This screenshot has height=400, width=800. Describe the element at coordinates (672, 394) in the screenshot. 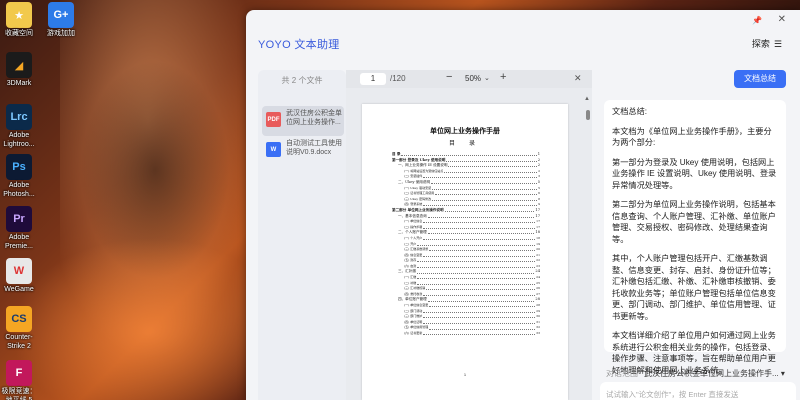

I see `chat-input-placeholder: 试试输入"论文创作"，按 Enter 直接发送` at that location.